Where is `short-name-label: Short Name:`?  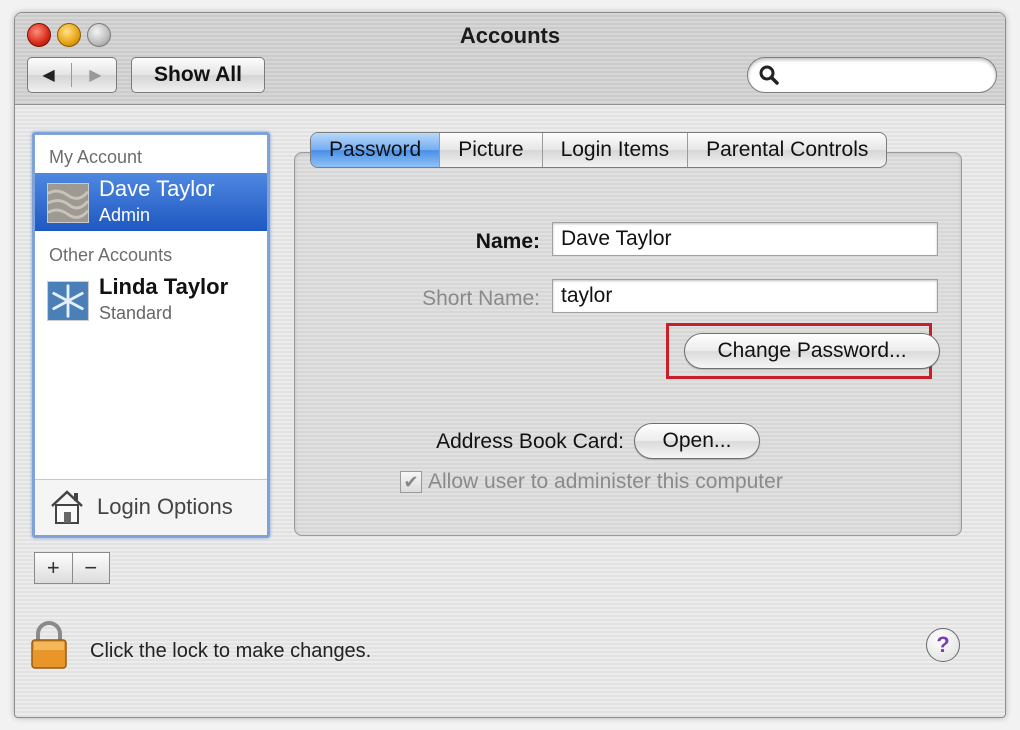 short-name-label: Short Name: is located at coordinates (481, 298).